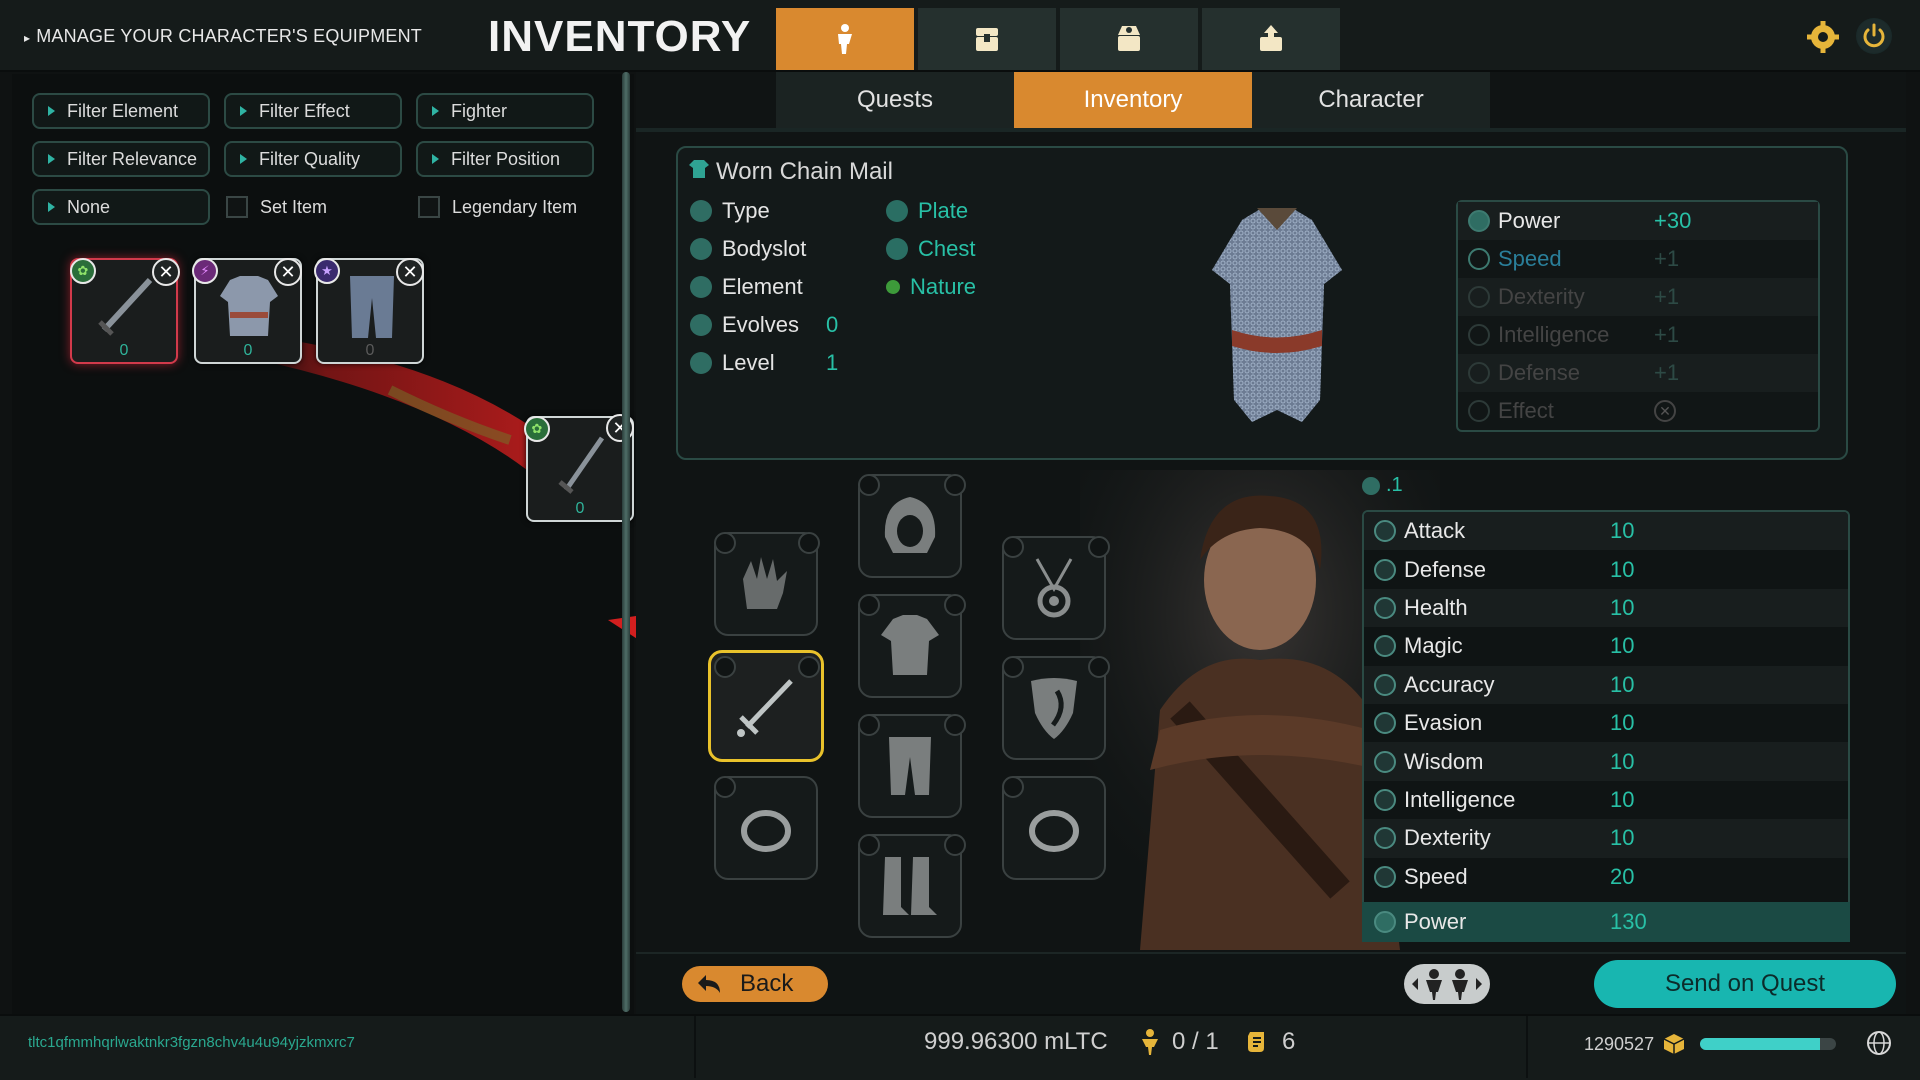 The image size is (1920, 1080). Describe the element at coordinates (748, 362) in the screenshot. I see `item-row-label: Level` at that location.